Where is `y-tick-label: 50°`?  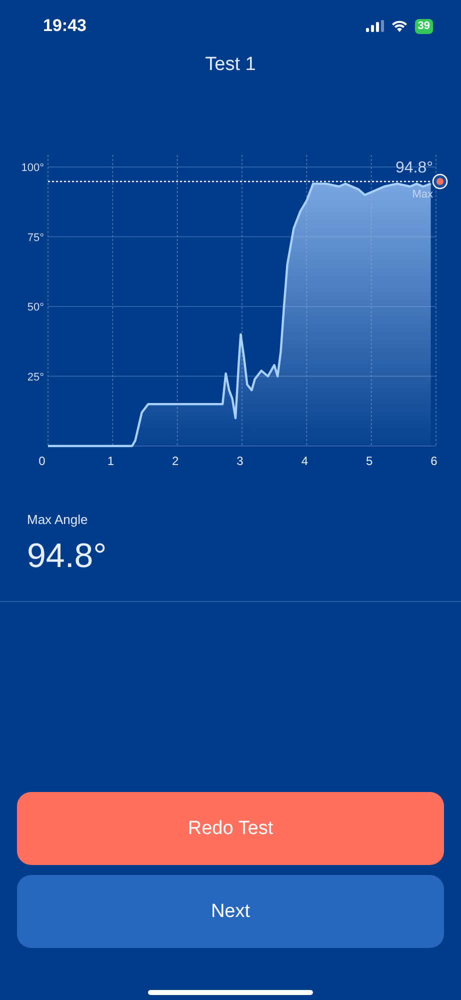 y-tick-label: 50° is located at coordinates (35, 308).